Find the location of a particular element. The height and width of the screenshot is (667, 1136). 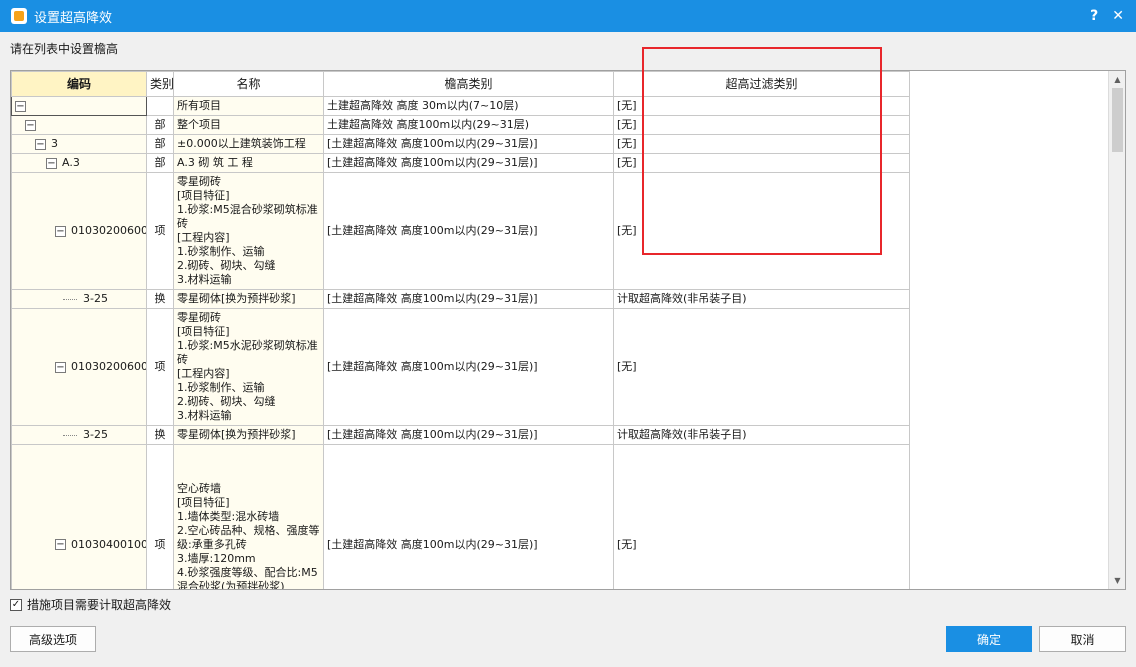

scrollbar-thumb is located at coordinates (1117, 120).